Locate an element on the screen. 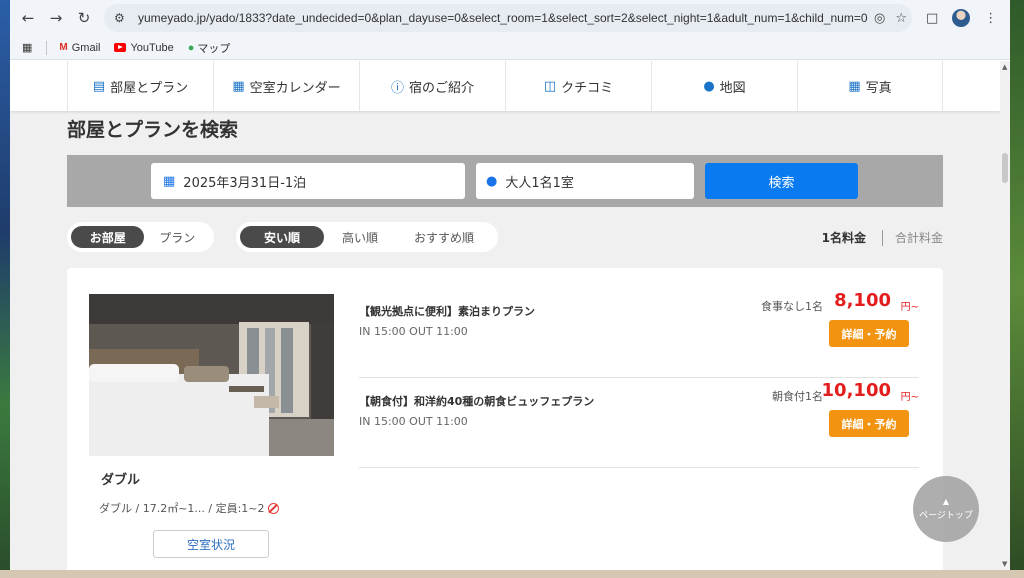  bookmarks-bar: ▦ M Gmail YouTube ● マップ is located at coordinates (510, 48).